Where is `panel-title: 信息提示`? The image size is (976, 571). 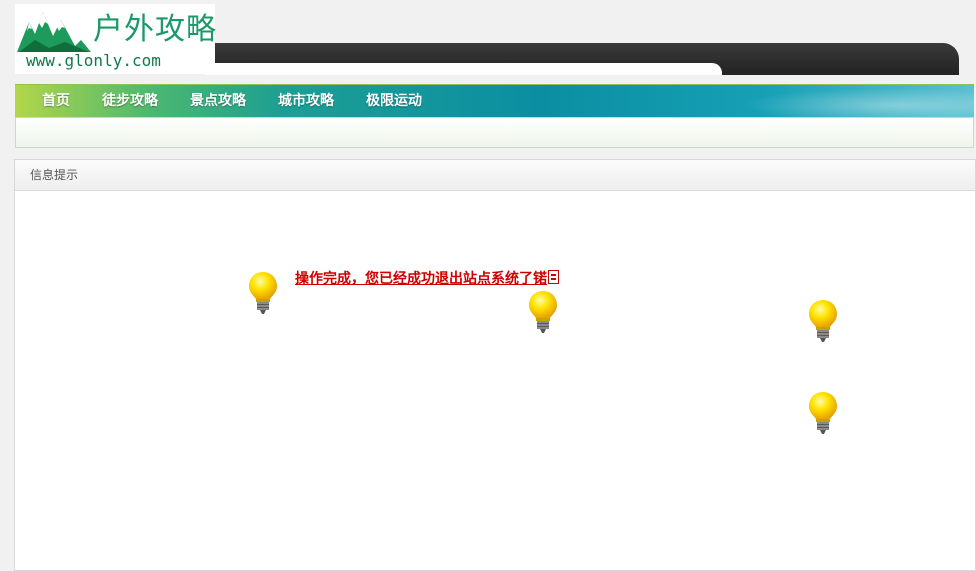 panel-title: 信息提示 is located at coordinates (54, 175).